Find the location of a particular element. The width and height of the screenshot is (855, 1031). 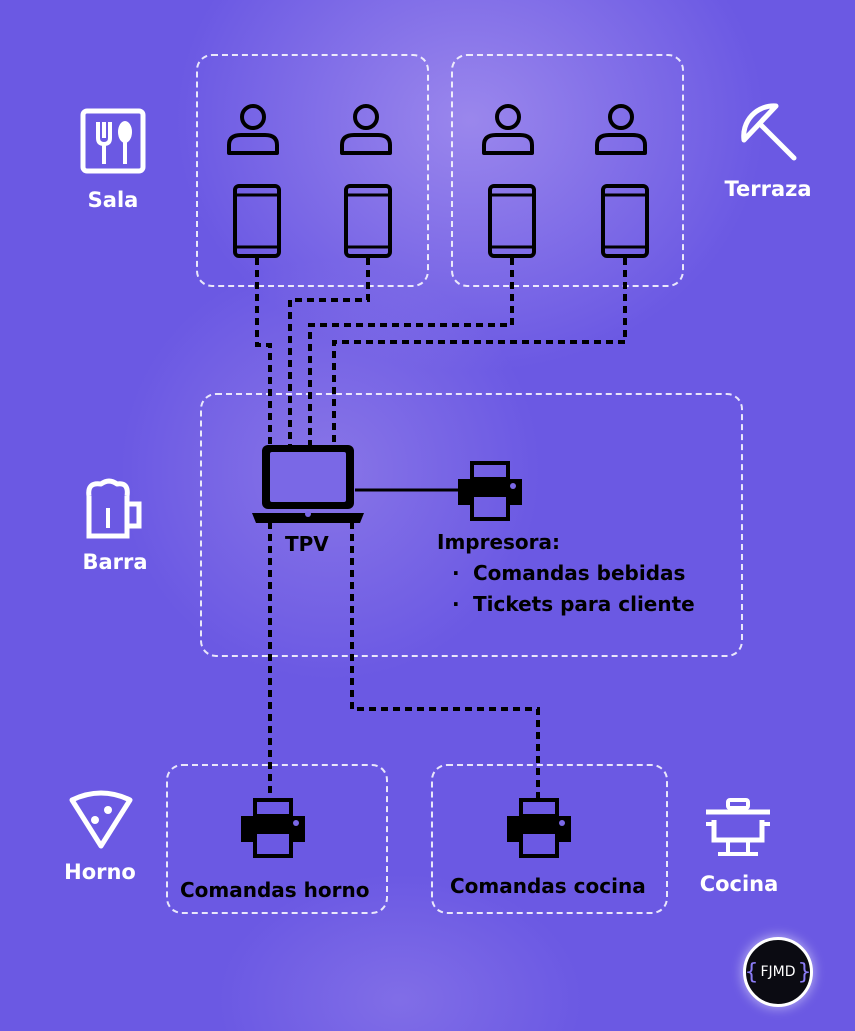

area-label-cocina: Cocina is located at coordinates (739, 884).